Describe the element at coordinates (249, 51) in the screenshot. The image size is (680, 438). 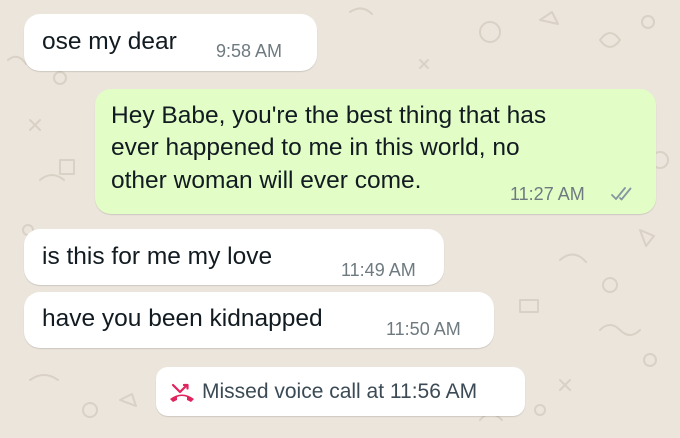
I see `message-time: 9:58 AM` at that location.